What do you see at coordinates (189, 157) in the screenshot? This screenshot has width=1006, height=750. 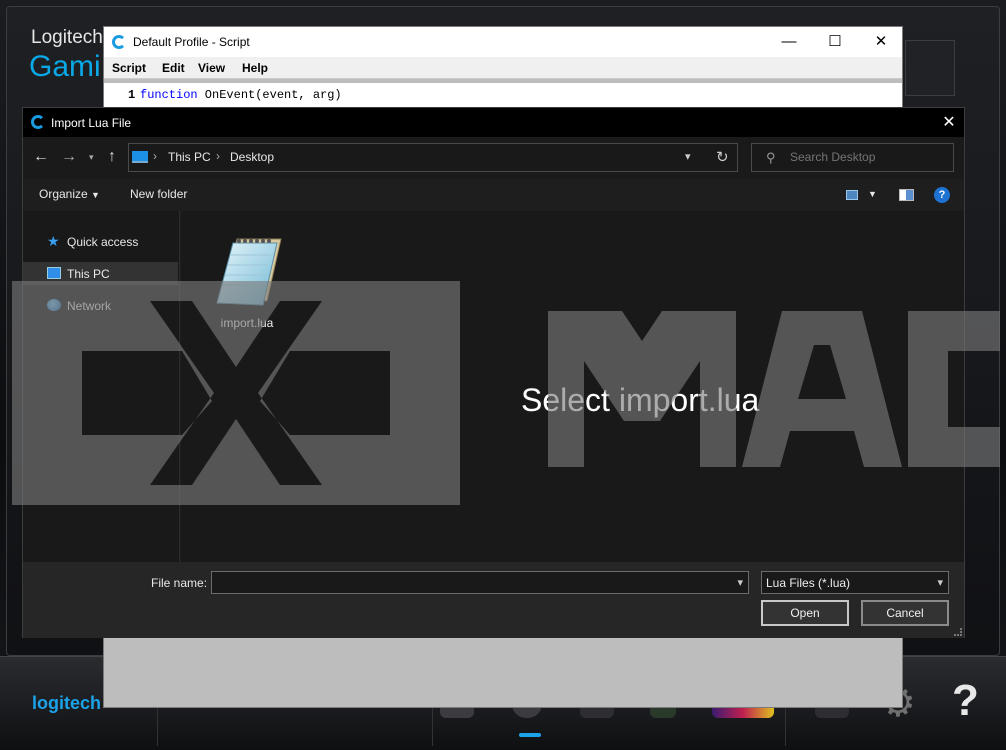 I see `breadcrumb-this-pc: This PC` at bounding box center [189, 157].